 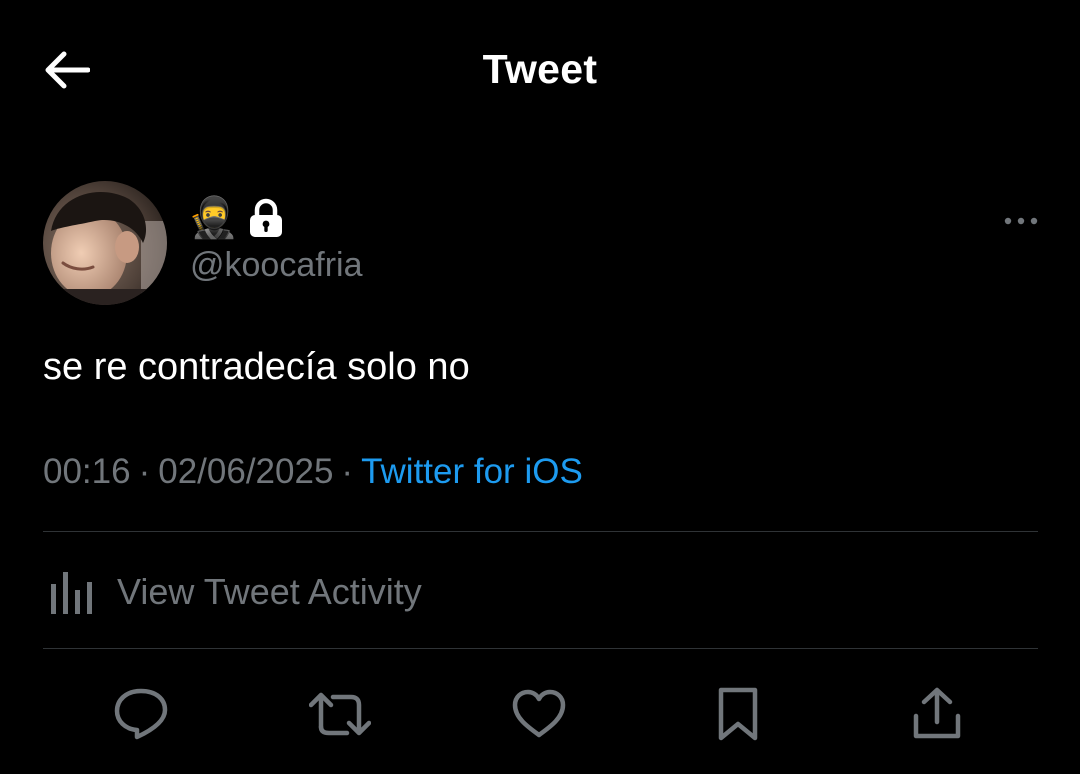 I want to click on view-tweet-activity-button: View Tweet Activity, so click(x=343, y=592).